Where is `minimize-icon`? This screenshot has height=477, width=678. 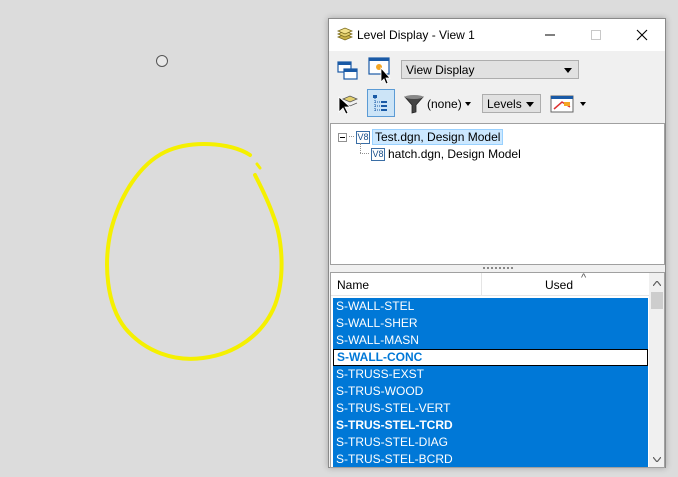 minimize-icon is located at coordinates (550, 35).